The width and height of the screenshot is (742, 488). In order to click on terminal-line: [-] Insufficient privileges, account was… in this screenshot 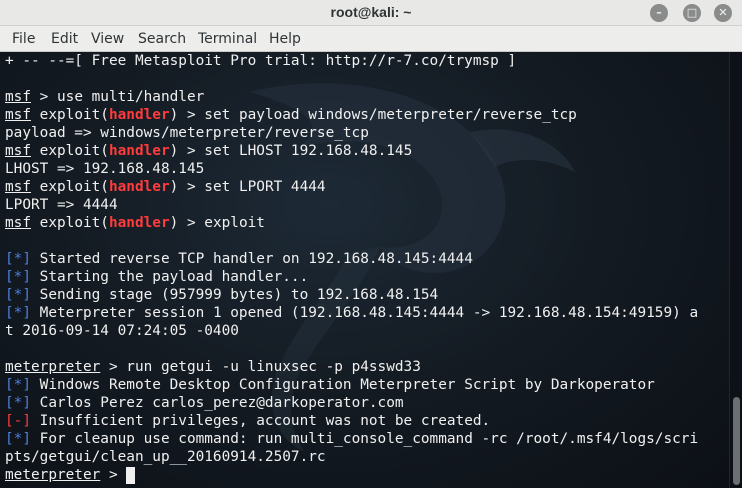, I will do `click(367, 421)`.